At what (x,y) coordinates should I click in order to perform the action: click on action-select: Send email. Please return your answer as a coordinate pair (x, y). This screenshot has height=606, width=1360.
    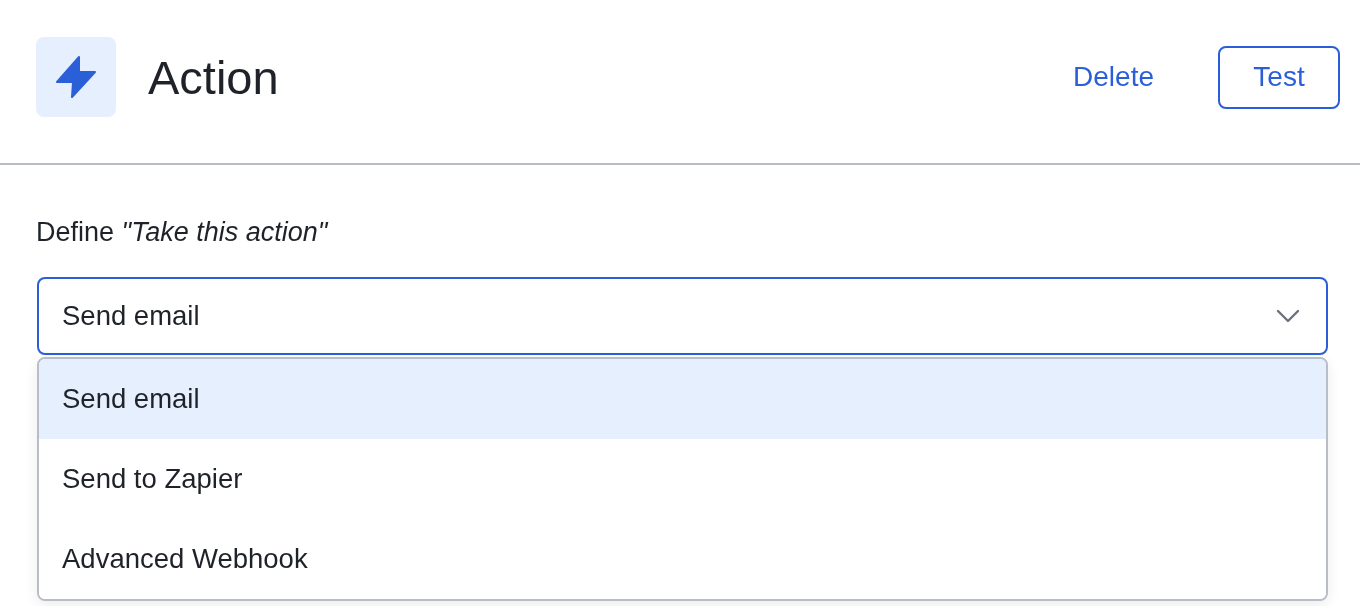
    Looking at the image, I should click on (682, 316).